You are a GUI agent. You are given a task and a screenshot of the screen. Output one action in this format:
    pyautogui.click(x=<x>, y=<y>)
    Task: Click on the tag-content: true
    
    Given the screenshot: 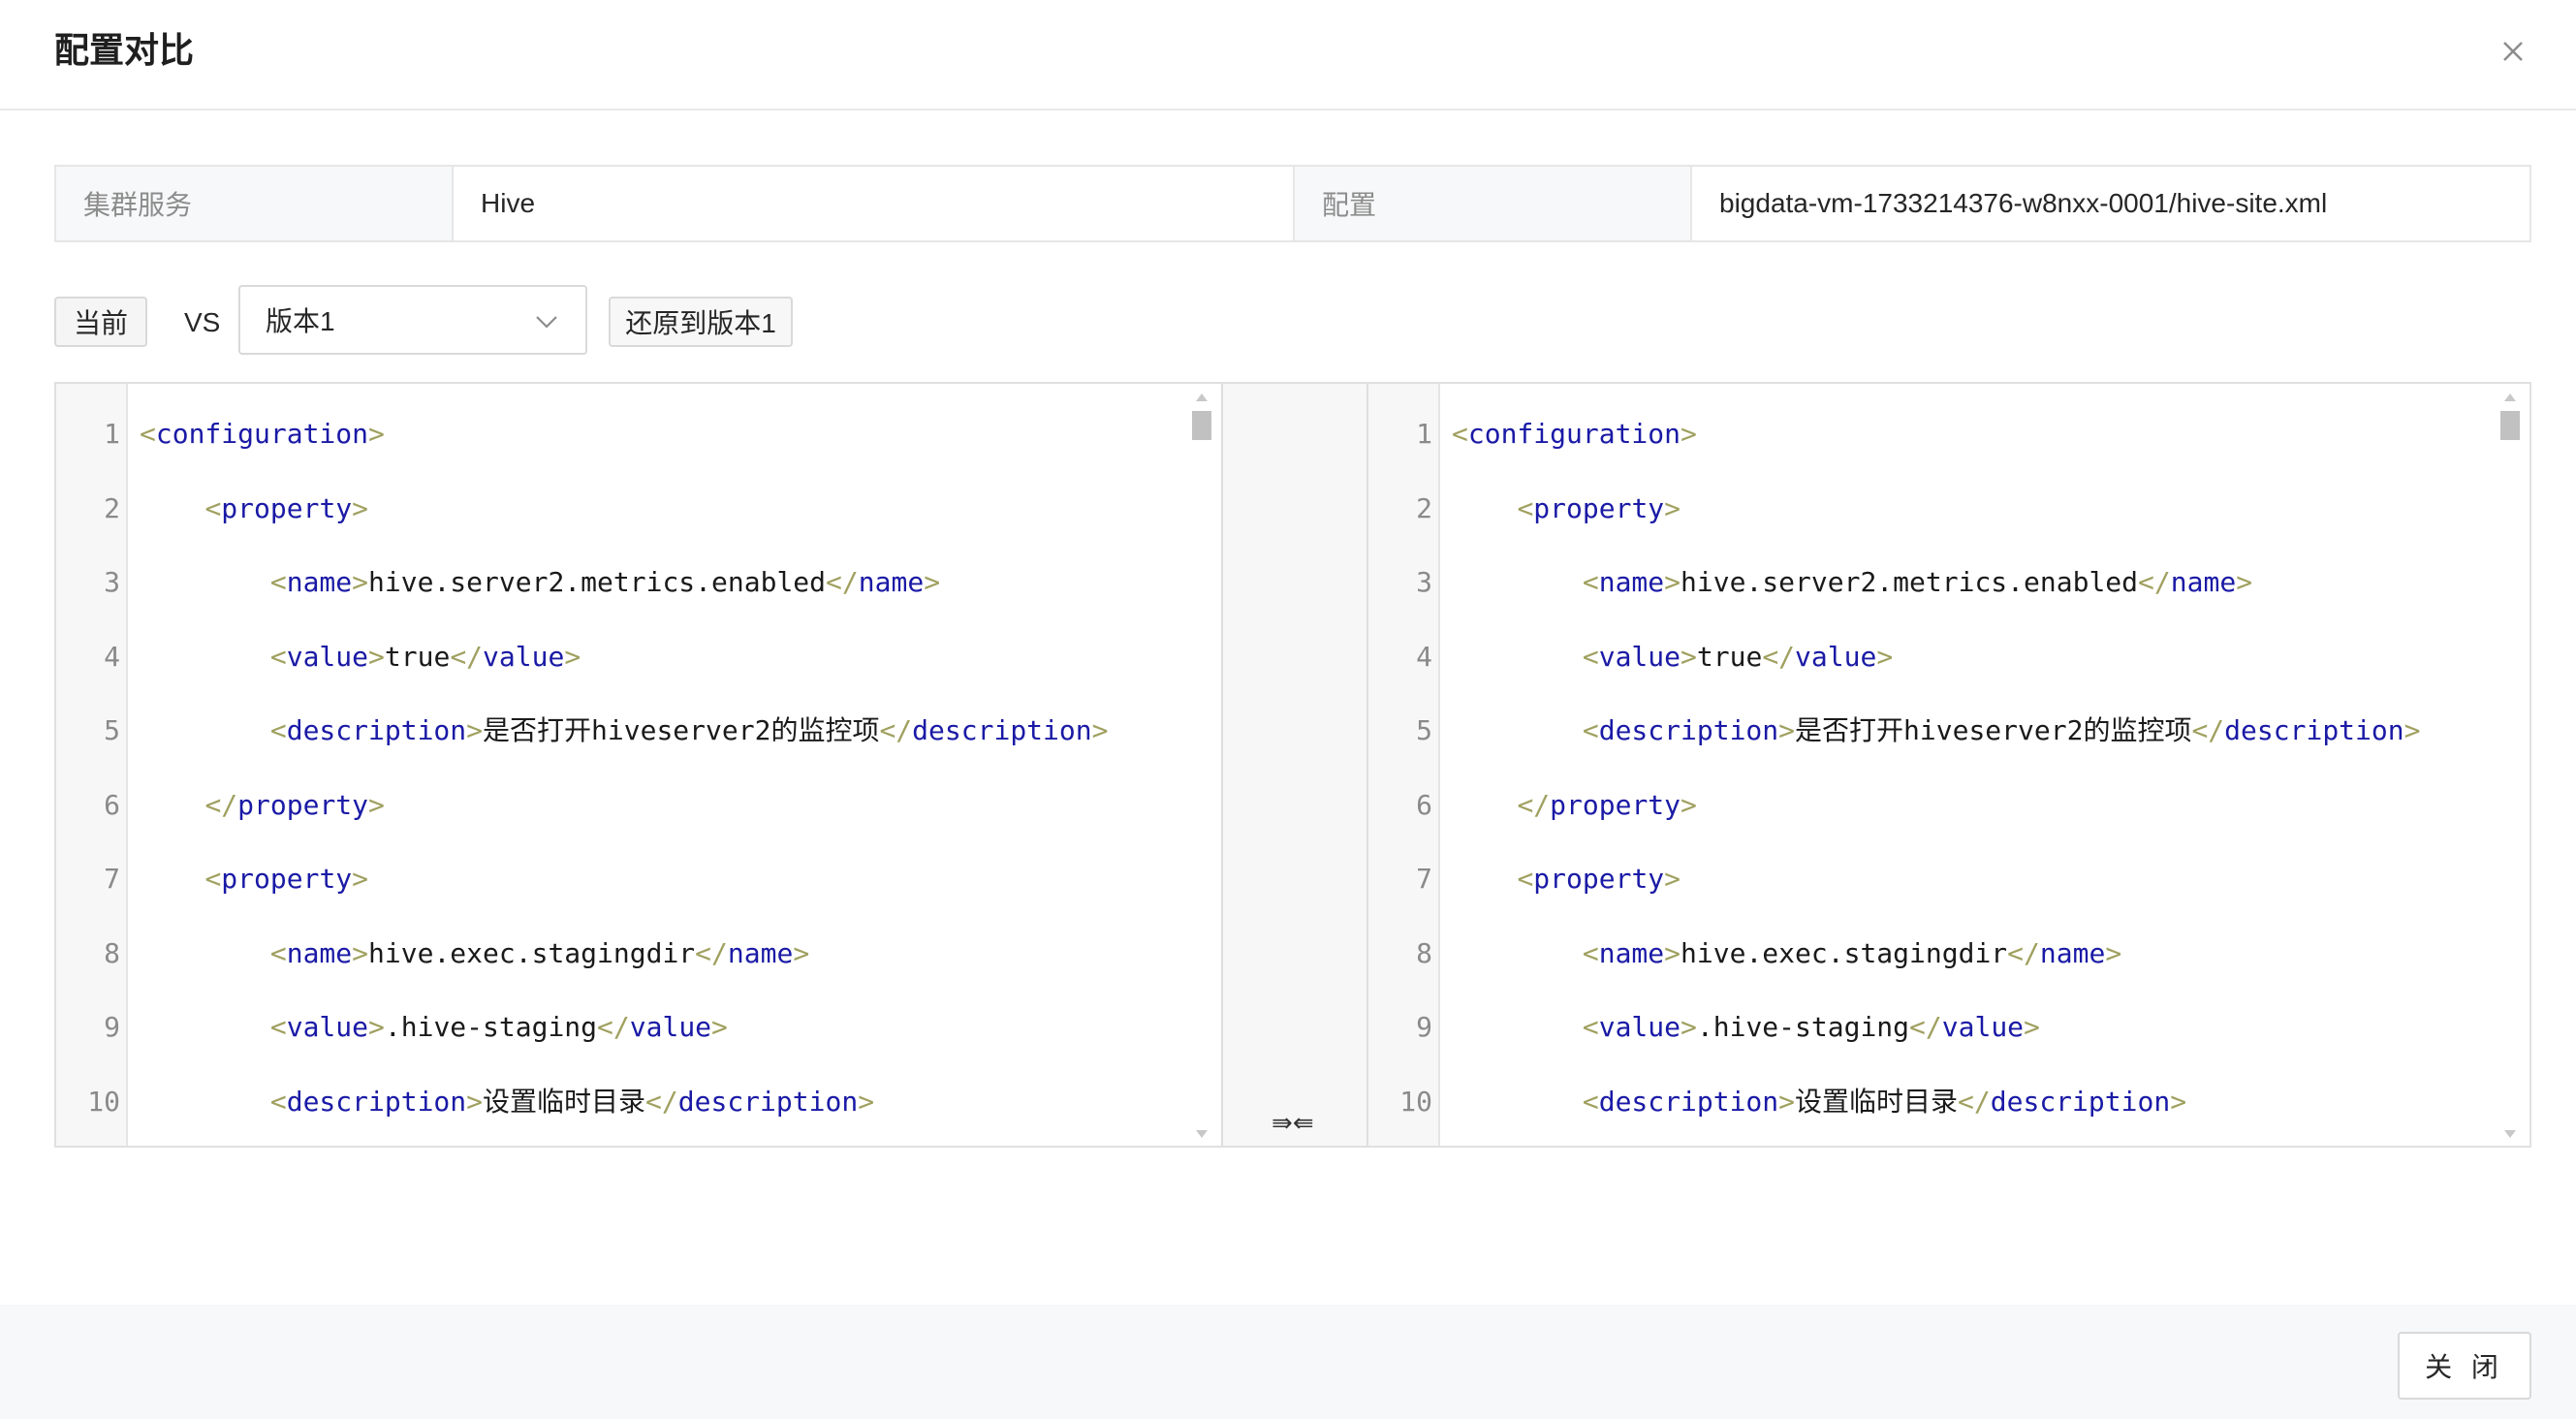 What is the action you would take?
    pyautogui.click(x=417, y=656)
    